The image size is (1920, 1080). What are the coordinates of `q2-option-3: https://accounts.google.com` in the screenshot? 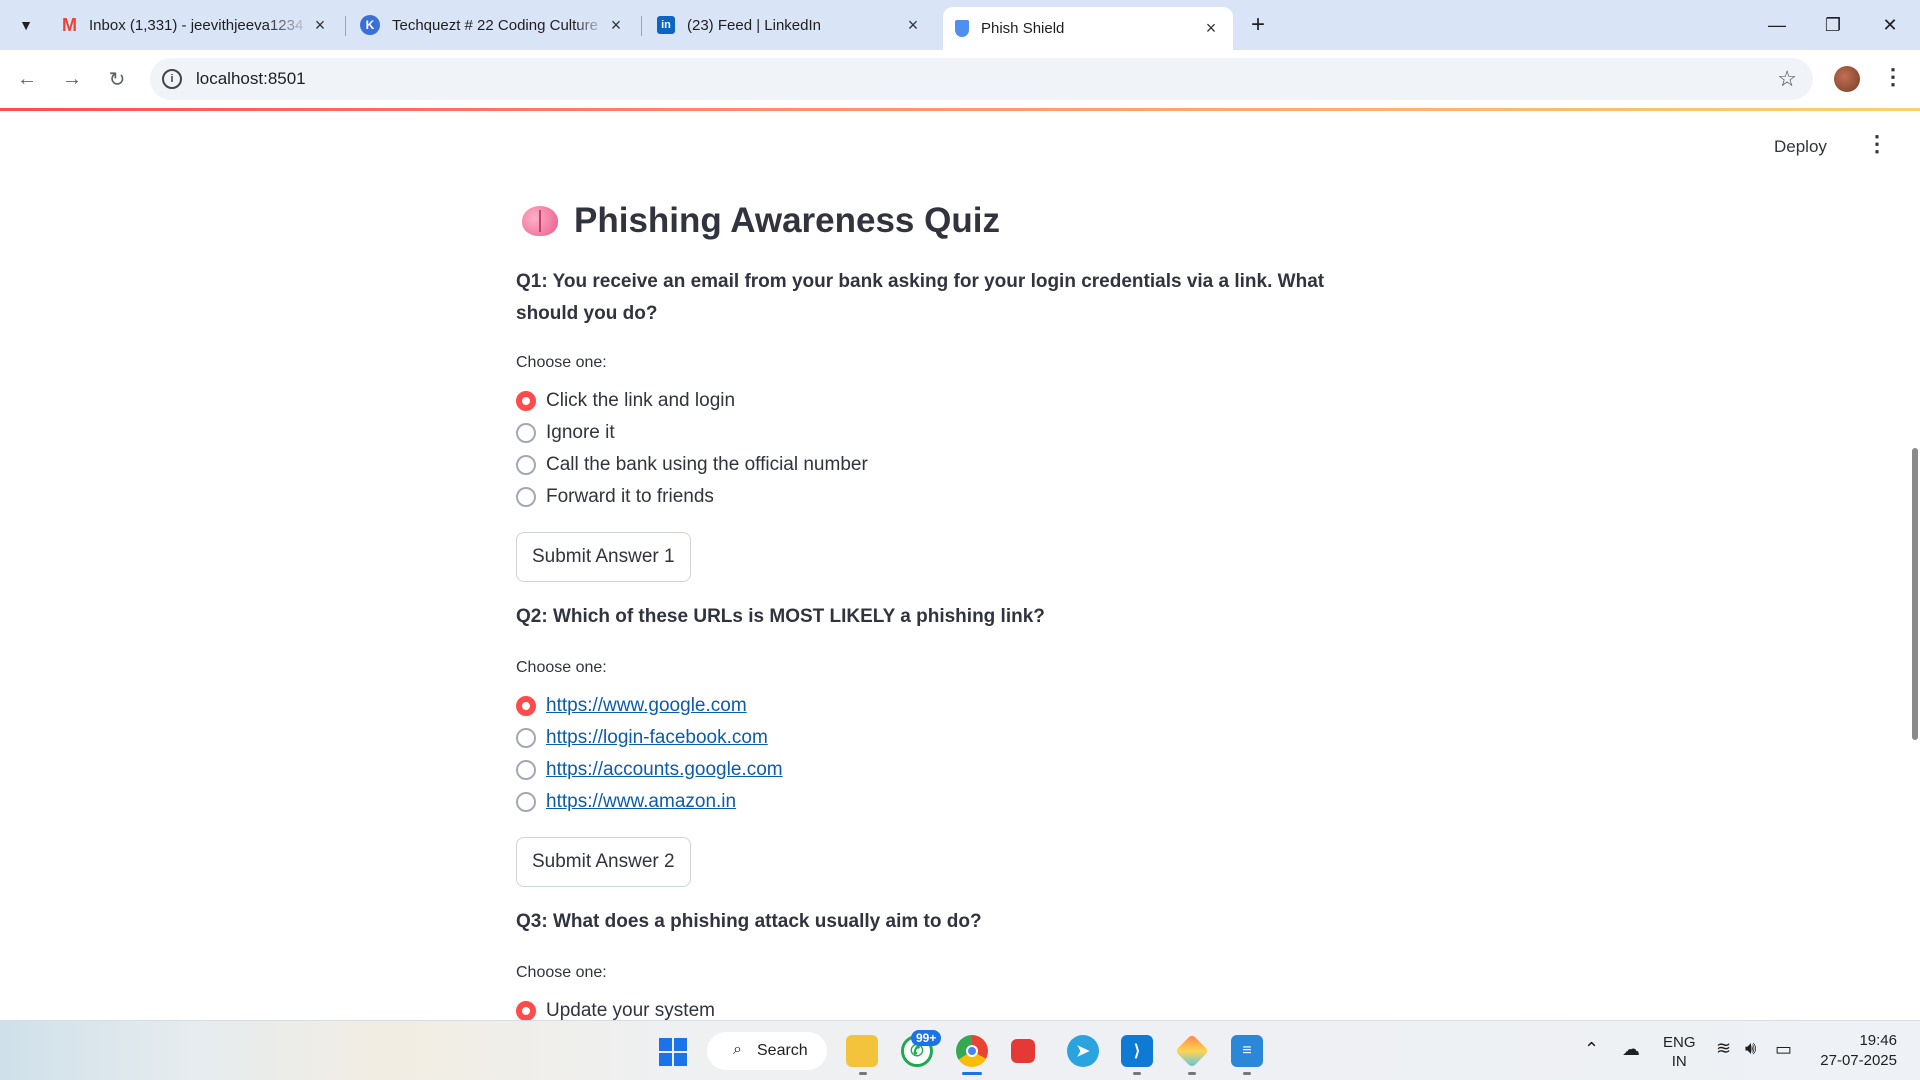 It's located at (649, 770).